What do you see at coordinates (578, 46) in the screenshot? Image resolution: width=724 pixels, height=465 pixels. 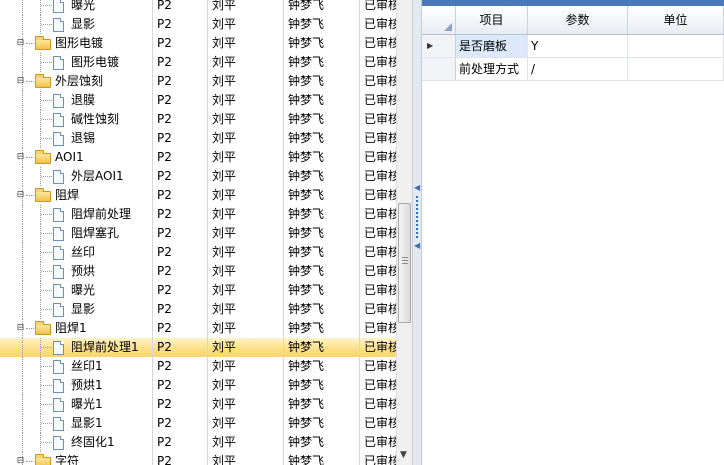 I see `param-cell: Y` at bounding box center [578, 46].